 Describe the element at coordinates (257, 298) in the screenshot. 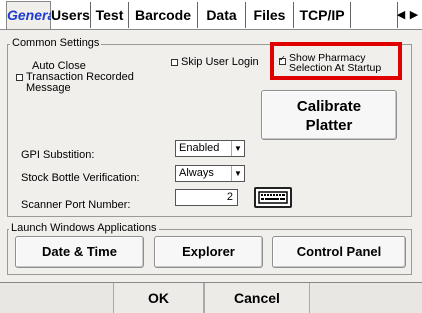

I see `cancel-button: Cancel` at that location.